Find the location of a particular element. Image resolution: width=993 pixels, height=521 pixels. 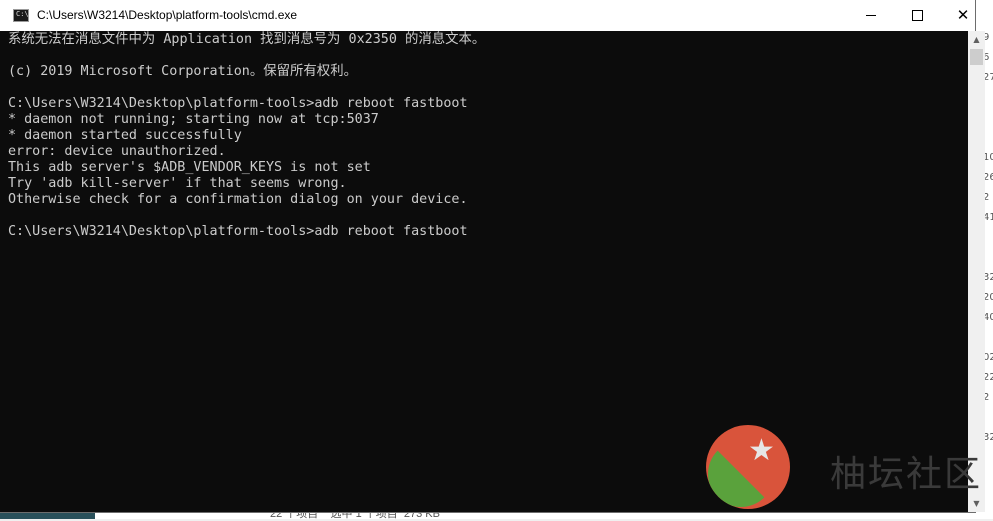

close-icon: ✕ is located at coordinates (963, 15).